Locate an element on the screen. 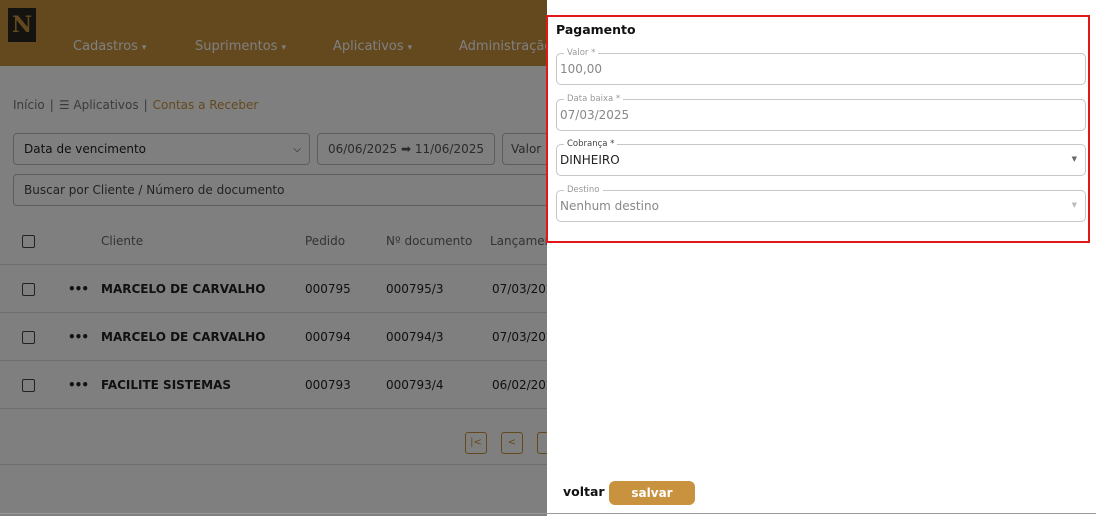  voltar-button: voltar is located at coordinates (584, 491).